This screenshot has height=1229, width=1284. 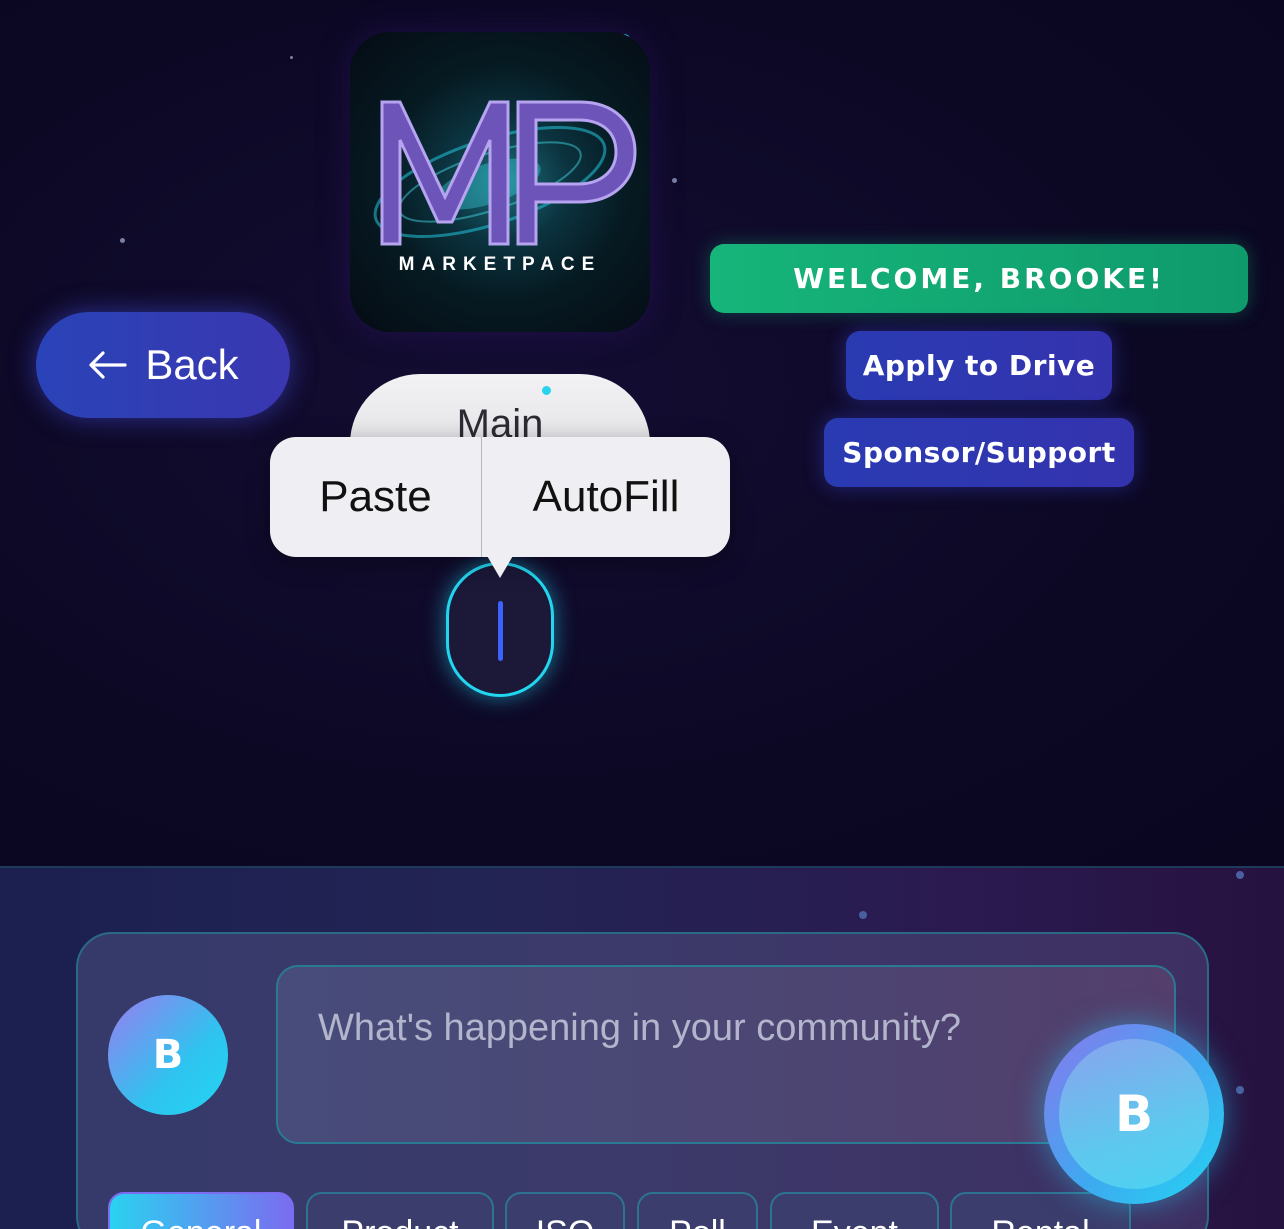 I want to click on marketpace-logo: MARKETPACE, so click(x=500, y=182).